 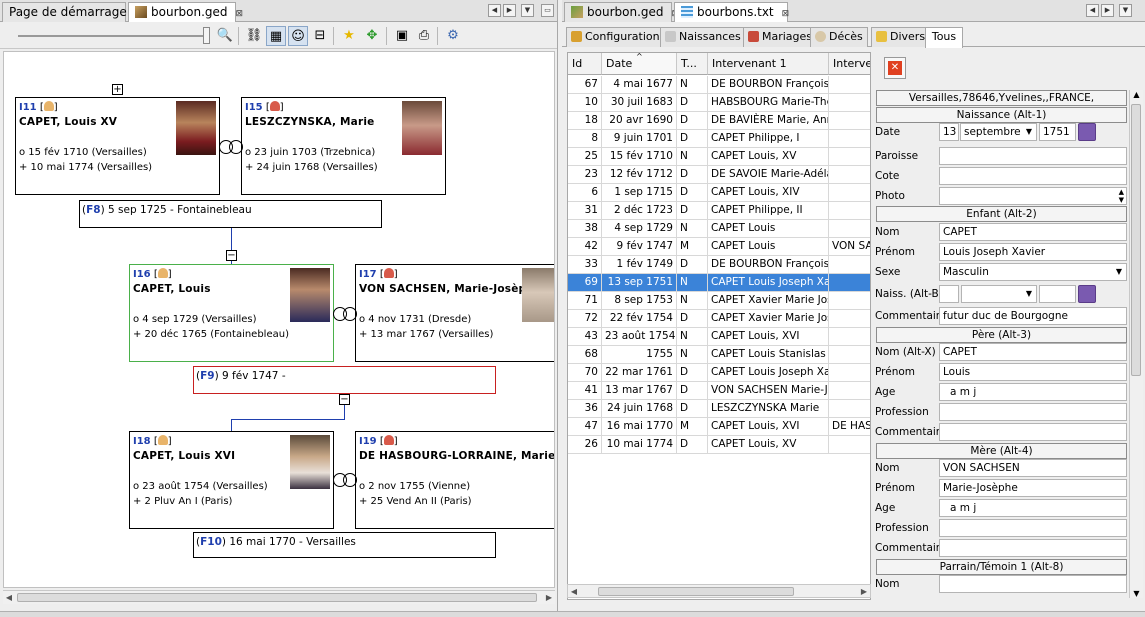 What do you see at coordinates (344, 545) in the screenshot?
I see `family-box-f10: (F10) 16 mai 1770 - Versailles` at bounding box center [344, 545].